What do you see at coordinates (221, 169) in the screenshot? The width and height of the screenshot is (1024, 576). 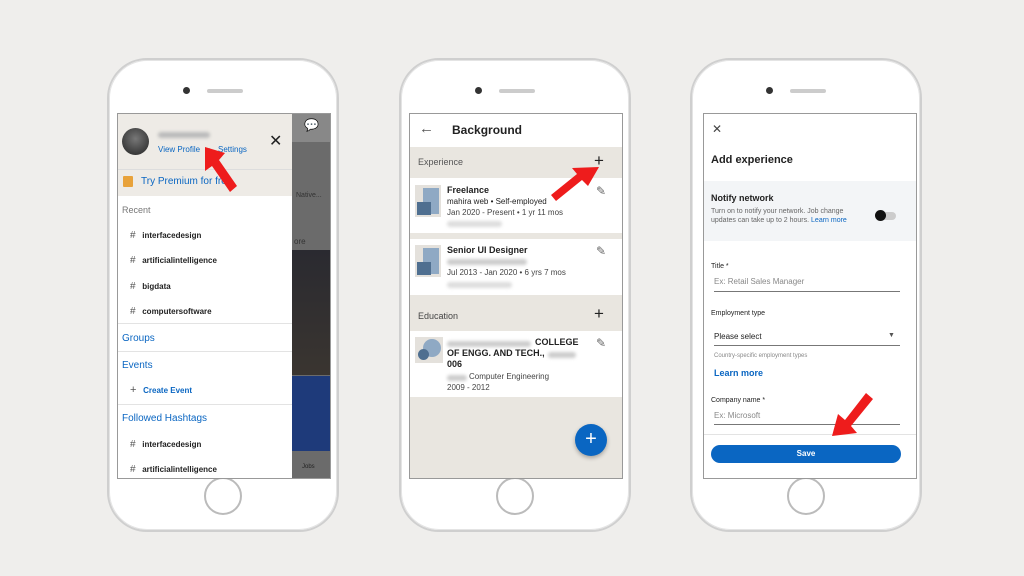 I see `arrow-to-view-profile` at bounding box center [221, 169].